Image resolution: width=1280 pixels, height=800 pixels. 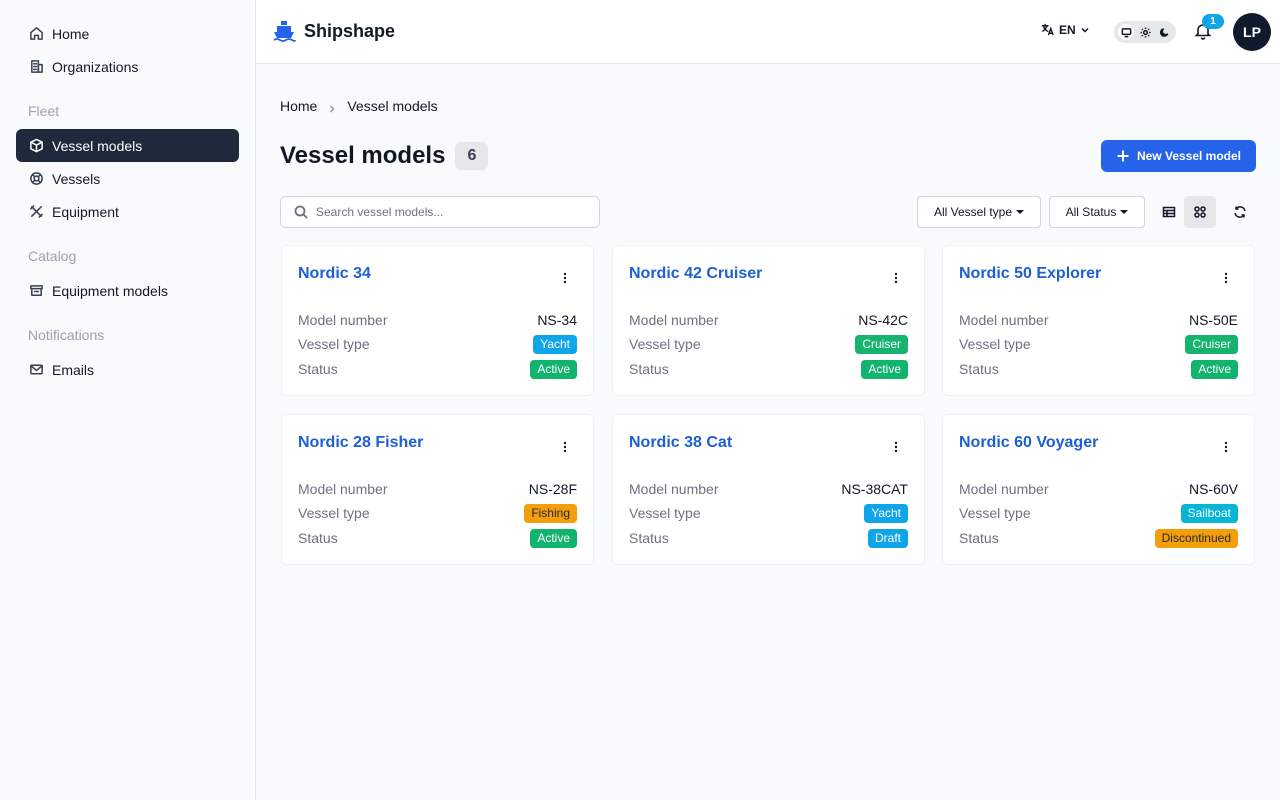 I want to click on building-icon, so click(x=36, y=67).